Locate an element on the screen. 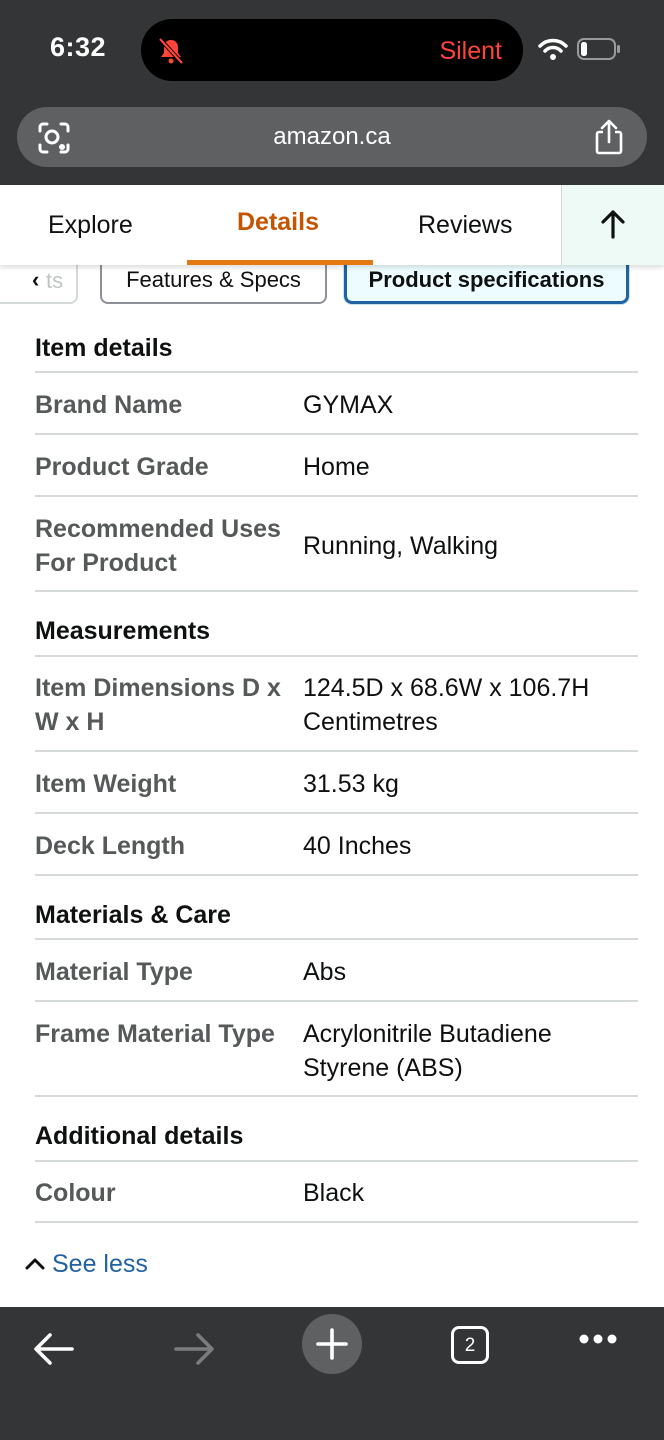  back-arrow-icon is located at coordinates (54, 1349).